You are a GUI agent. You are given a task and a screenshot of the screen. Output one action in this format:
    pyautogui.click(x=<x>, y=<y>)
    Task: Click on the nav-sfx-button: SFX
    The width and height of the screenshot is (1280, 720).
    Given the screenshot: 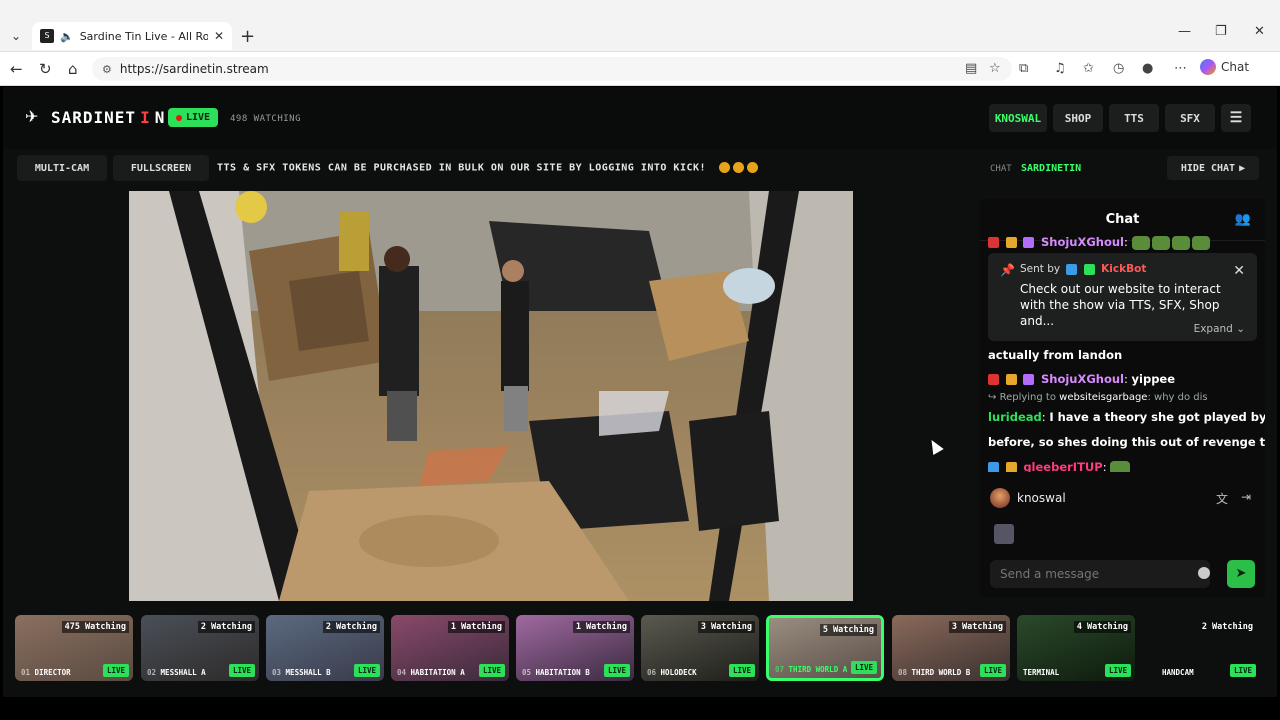 What is the action you would take?
    pyautogui.click(x=1190, y=118)
    